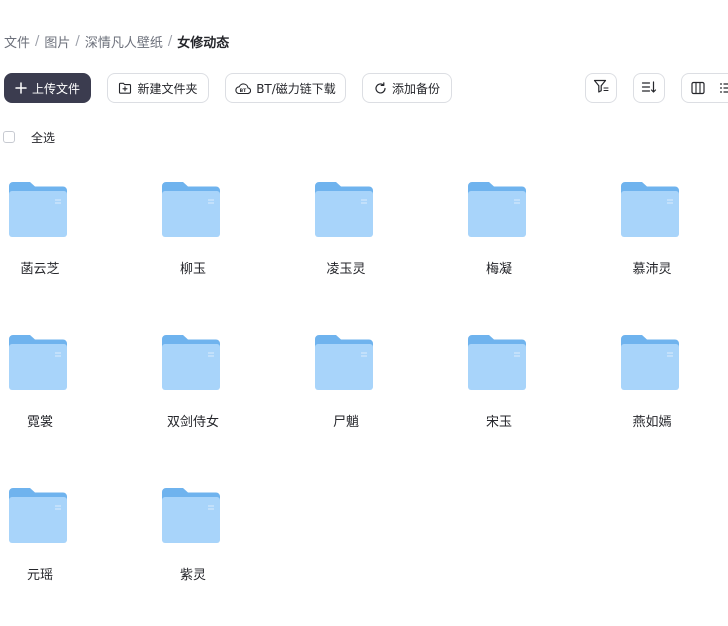 This screenshot has height=626, width=728. I want to click on select-all-checkbox, so click(9, 137).